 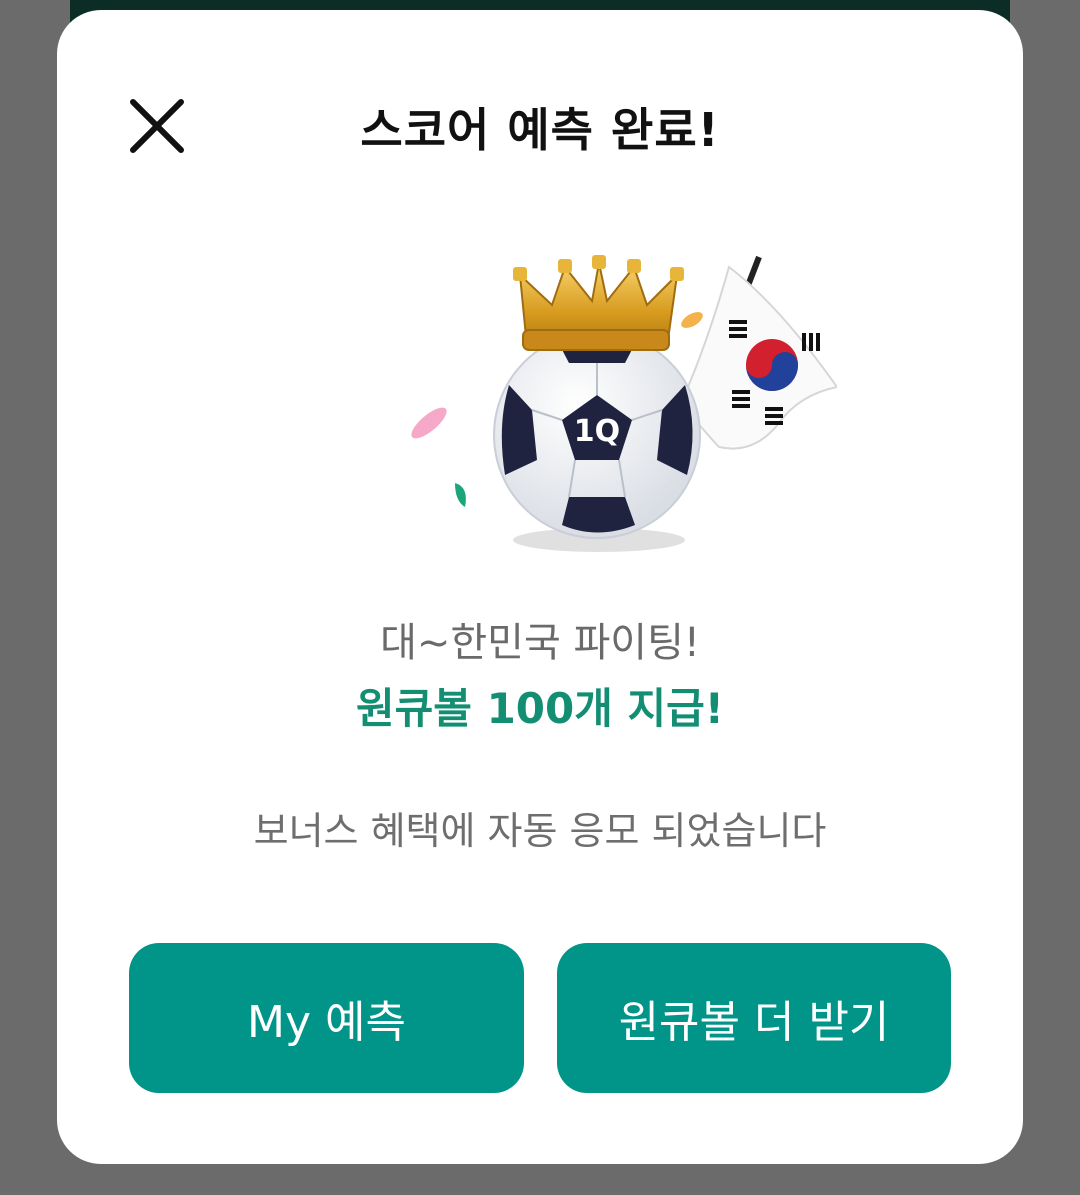 What do you see at coordinates (692, 320) in the screenshot?
I see `orange-confetti` at bounding box center [692, 320].